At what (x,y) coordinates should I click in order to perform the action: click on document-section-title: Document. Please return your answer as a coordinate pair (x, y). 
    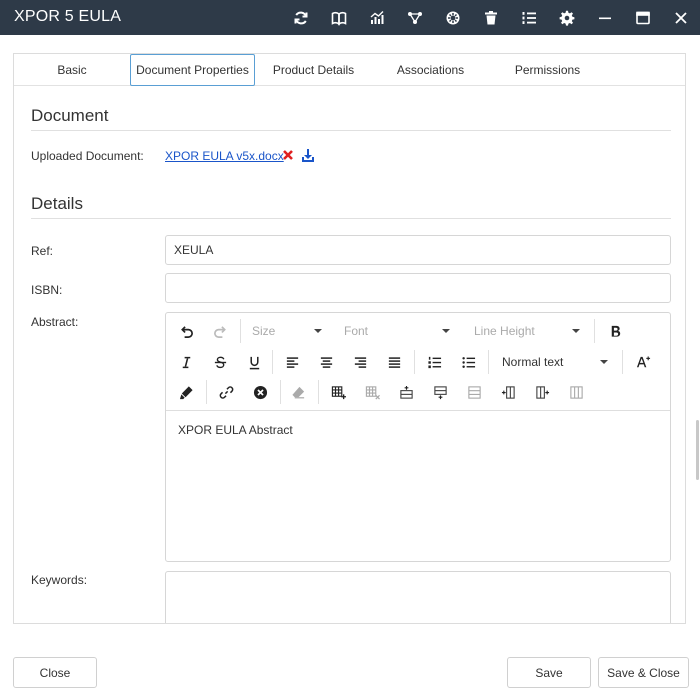
    Looking at the image, I should click on (70, 115).